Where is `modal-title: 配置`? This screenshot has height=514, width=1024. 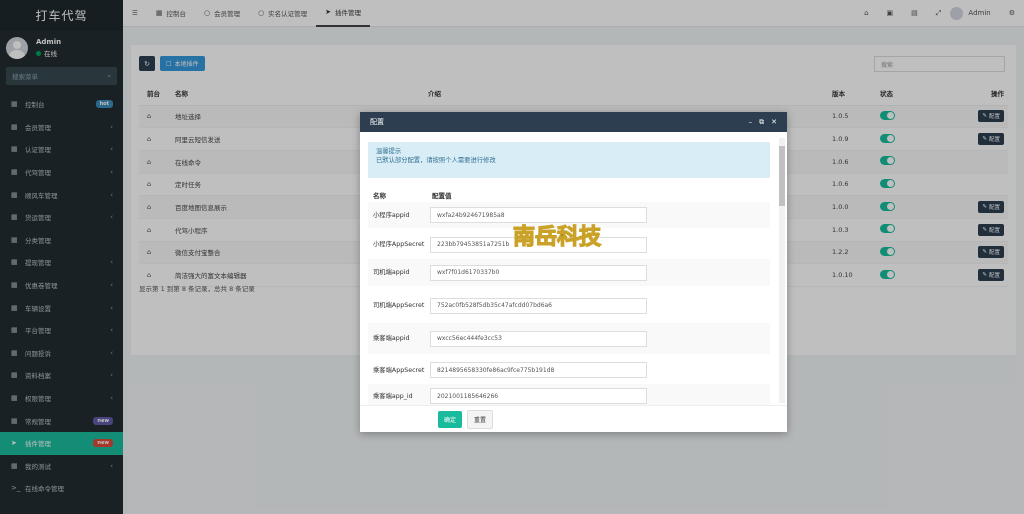
modal-title: 配置 is located at coordinates (377, 122).